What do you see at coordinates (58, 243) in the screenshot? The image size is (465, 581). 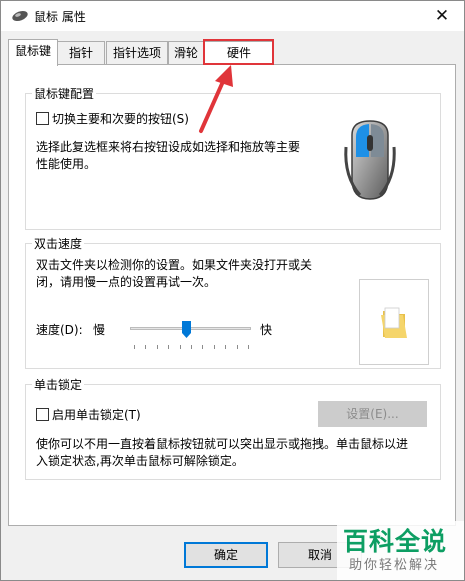 I see `double-click-title: 双击速度` at bounding box center [58, 243].